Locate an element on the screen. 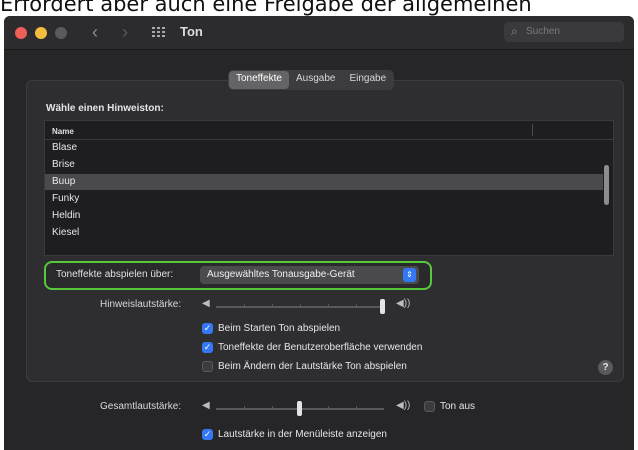 This screenshot has width=638, height=450. tab-toneffekte: Toneffekte is located at coordinates (259, 80).